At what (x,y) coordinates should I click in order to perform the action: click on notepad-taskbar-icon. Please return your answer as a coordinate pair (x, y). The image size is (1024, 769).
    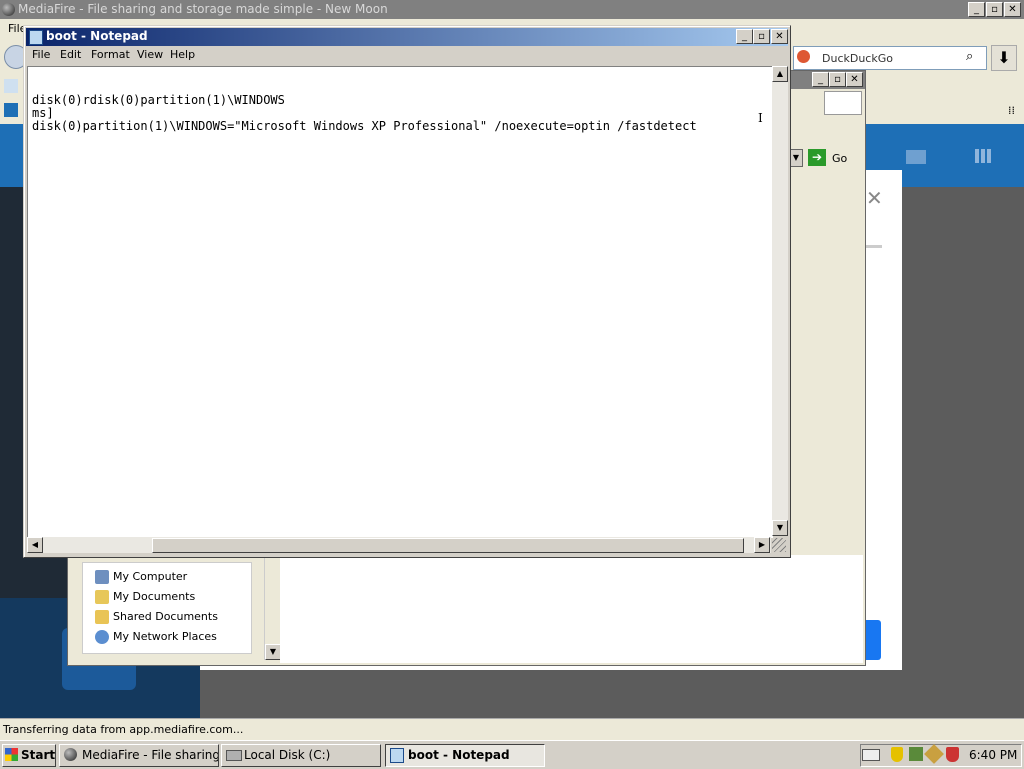
    Looking at the image, I should click on (397, 755).